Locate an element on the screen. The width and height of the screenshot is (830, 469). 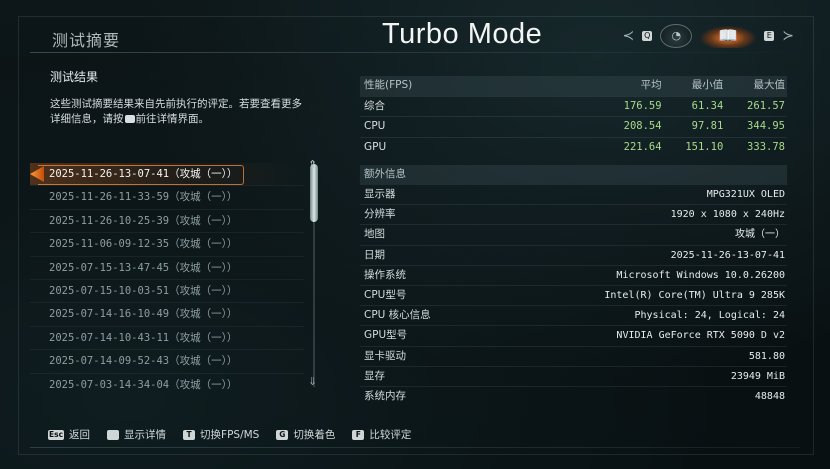
perf-header-label: 性能(FPS) is located at coordinates (388, 85).